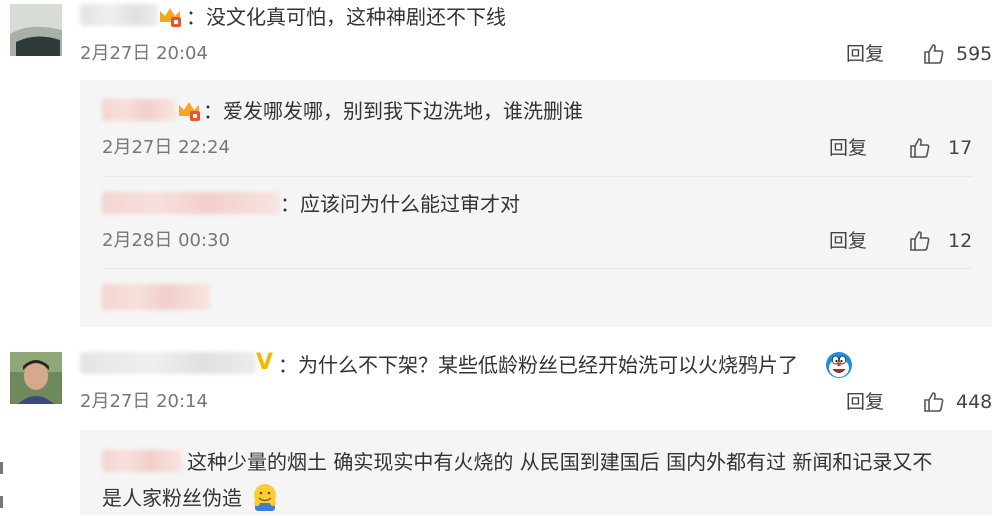 The width and height of the screenshot is (1000, 516). I want to click on comment-text: ：没文化真可怕，这种神剧还不下线, so click(346, 17).